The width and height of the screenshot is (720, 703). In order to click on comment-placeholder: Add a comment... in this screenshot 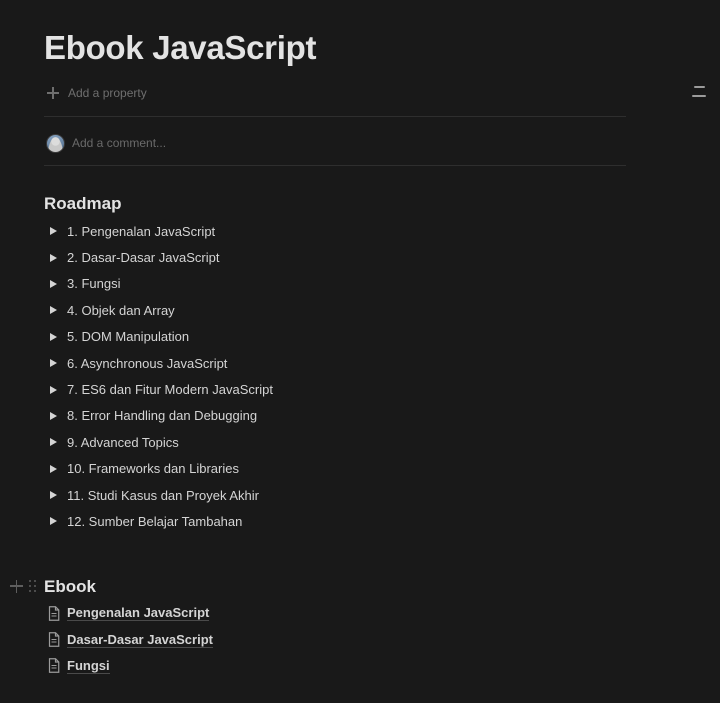, I will do `click(119, 143)`.